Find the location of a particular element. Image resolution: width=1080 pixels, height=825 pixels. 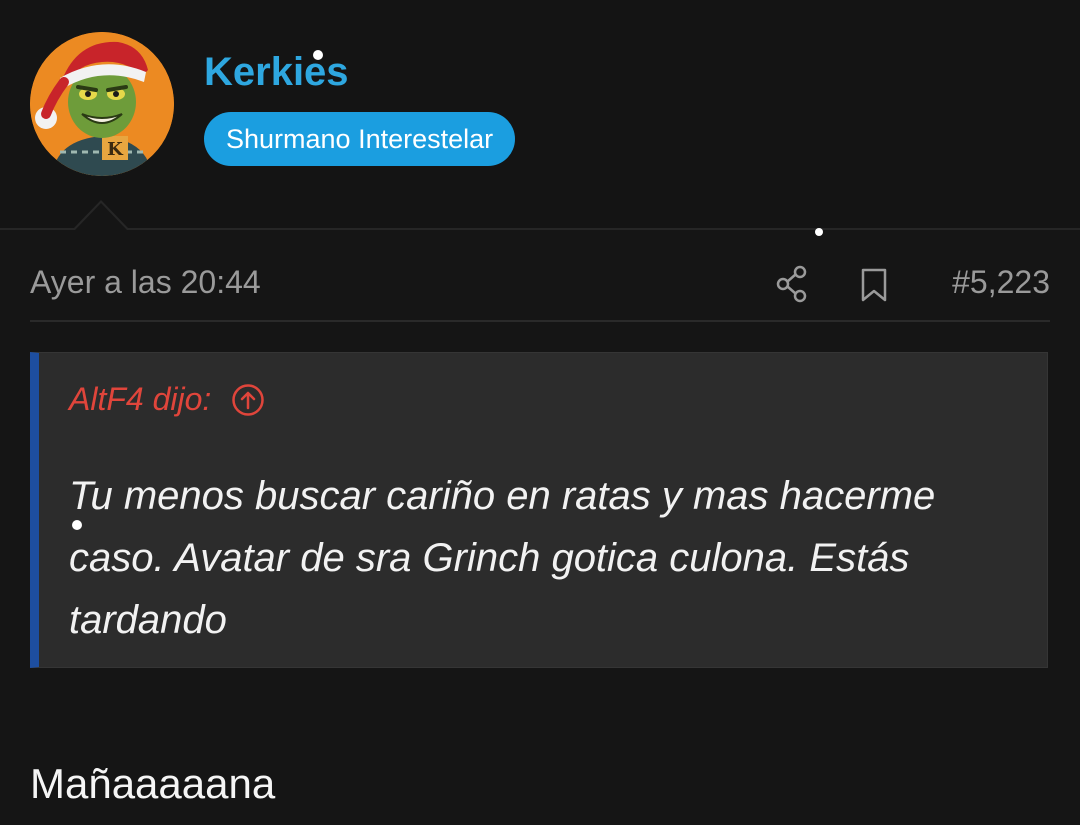

post-date: Ayer a las 20:44 is located at coordinates (145, 282).